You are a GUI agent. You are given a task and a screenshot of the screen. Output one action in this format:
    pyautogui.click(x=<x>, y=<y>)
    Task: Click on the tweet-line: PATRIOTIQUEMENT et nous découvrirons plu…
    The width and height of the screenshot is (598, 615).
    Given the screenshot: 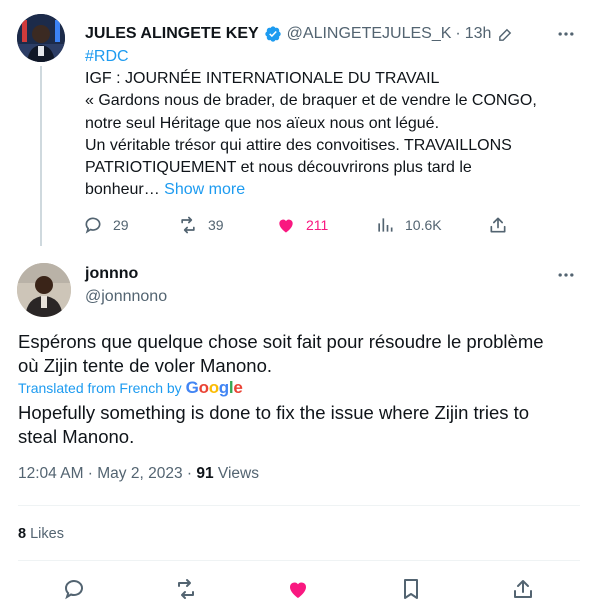 What is the action you would take?
    pyautogui.click(x=278, y=168)
    